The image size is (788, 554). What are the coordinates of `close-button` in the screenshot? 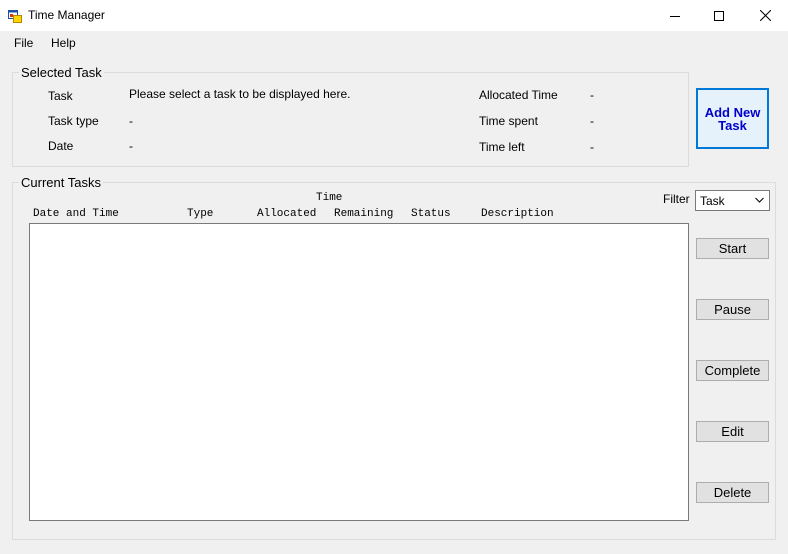 It's located at (765, 15).